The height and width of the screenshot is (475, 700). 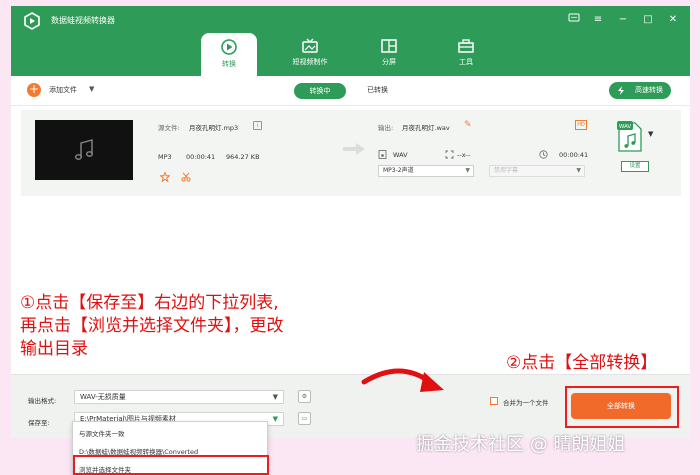 What do you see at coordinates (581, 125) in the screenshot?
I see `hd-icon: HD` at bounding box center [581, 125].